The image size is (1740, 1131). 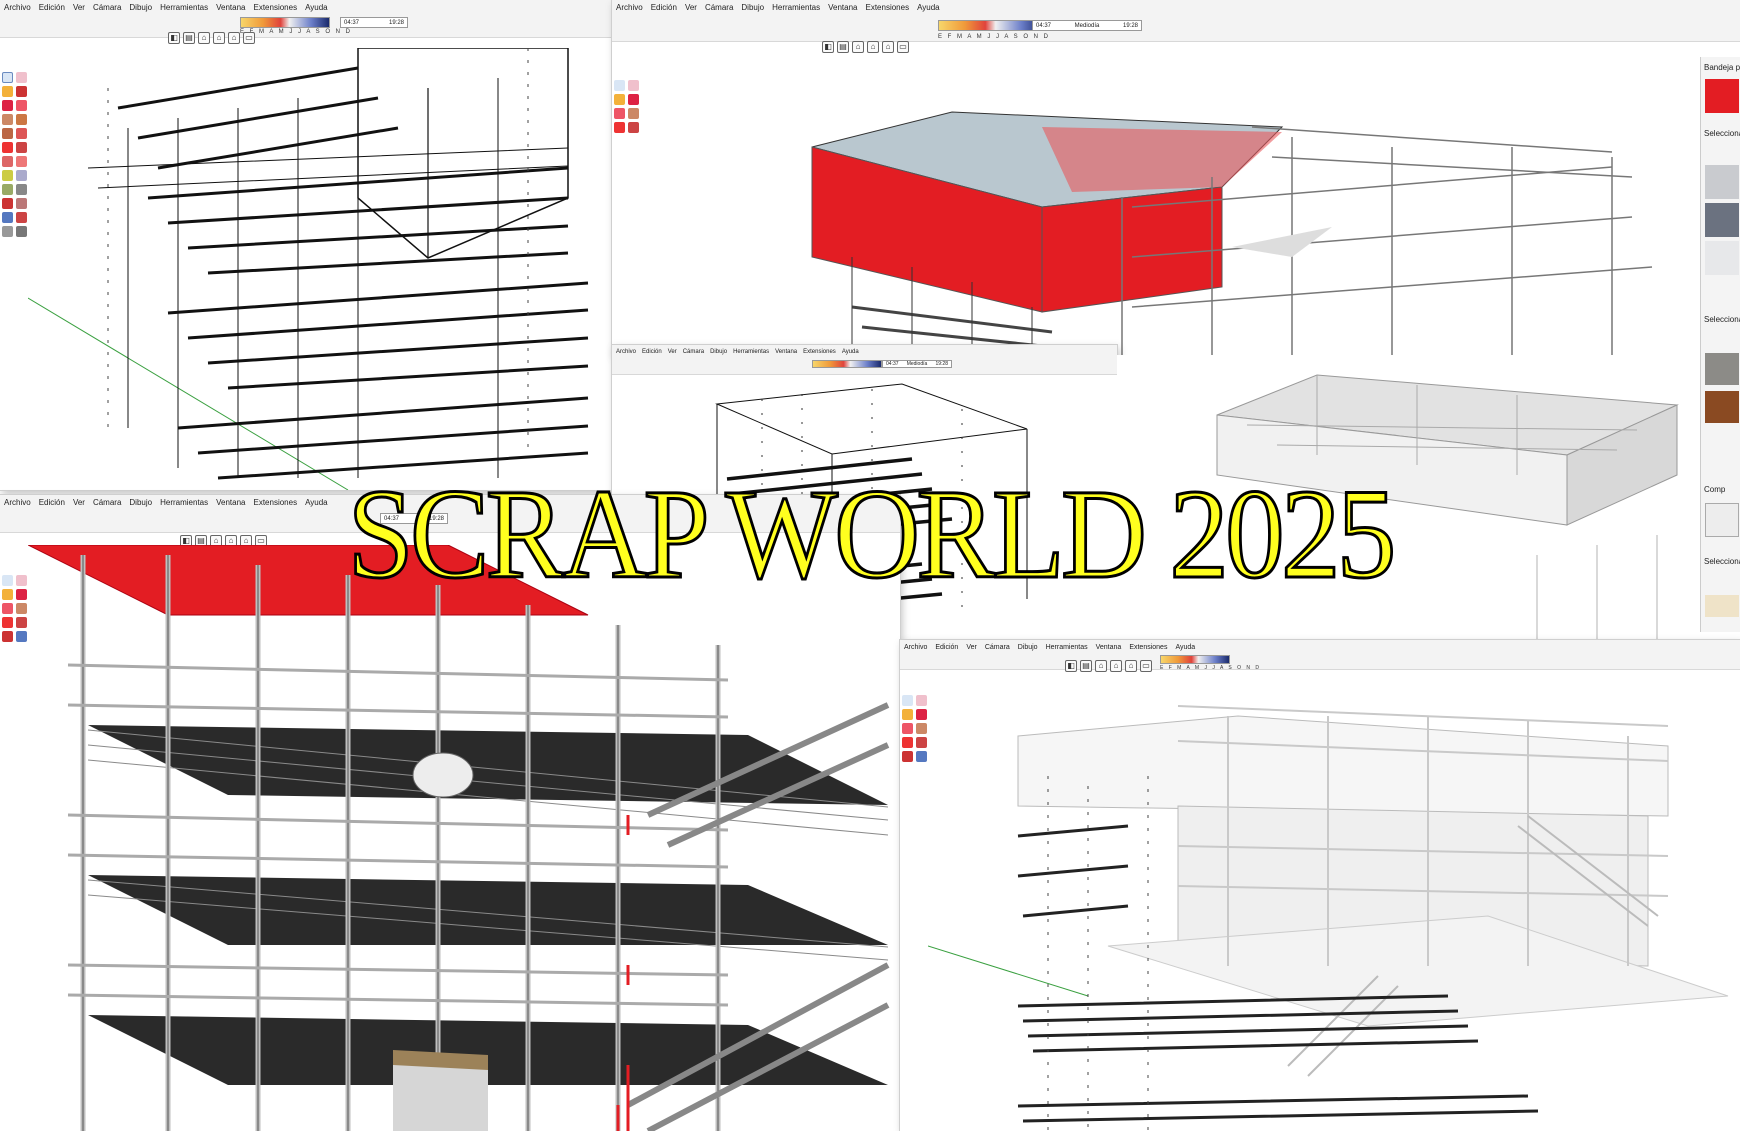 What do you see at coordinates (21, 175) in the screenshot?
I see `dimension-icon` at bounding box center [21, 175].